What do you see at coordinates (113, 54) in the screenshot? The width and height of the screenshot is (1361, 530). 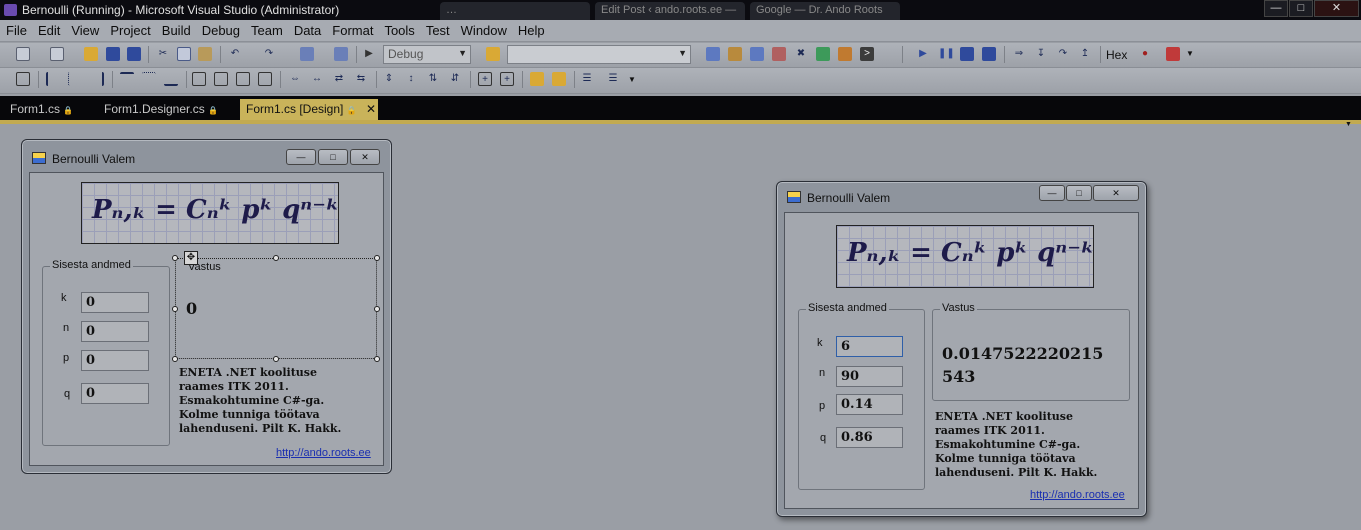 I see `save-icon` at bounding box center [113, 54].